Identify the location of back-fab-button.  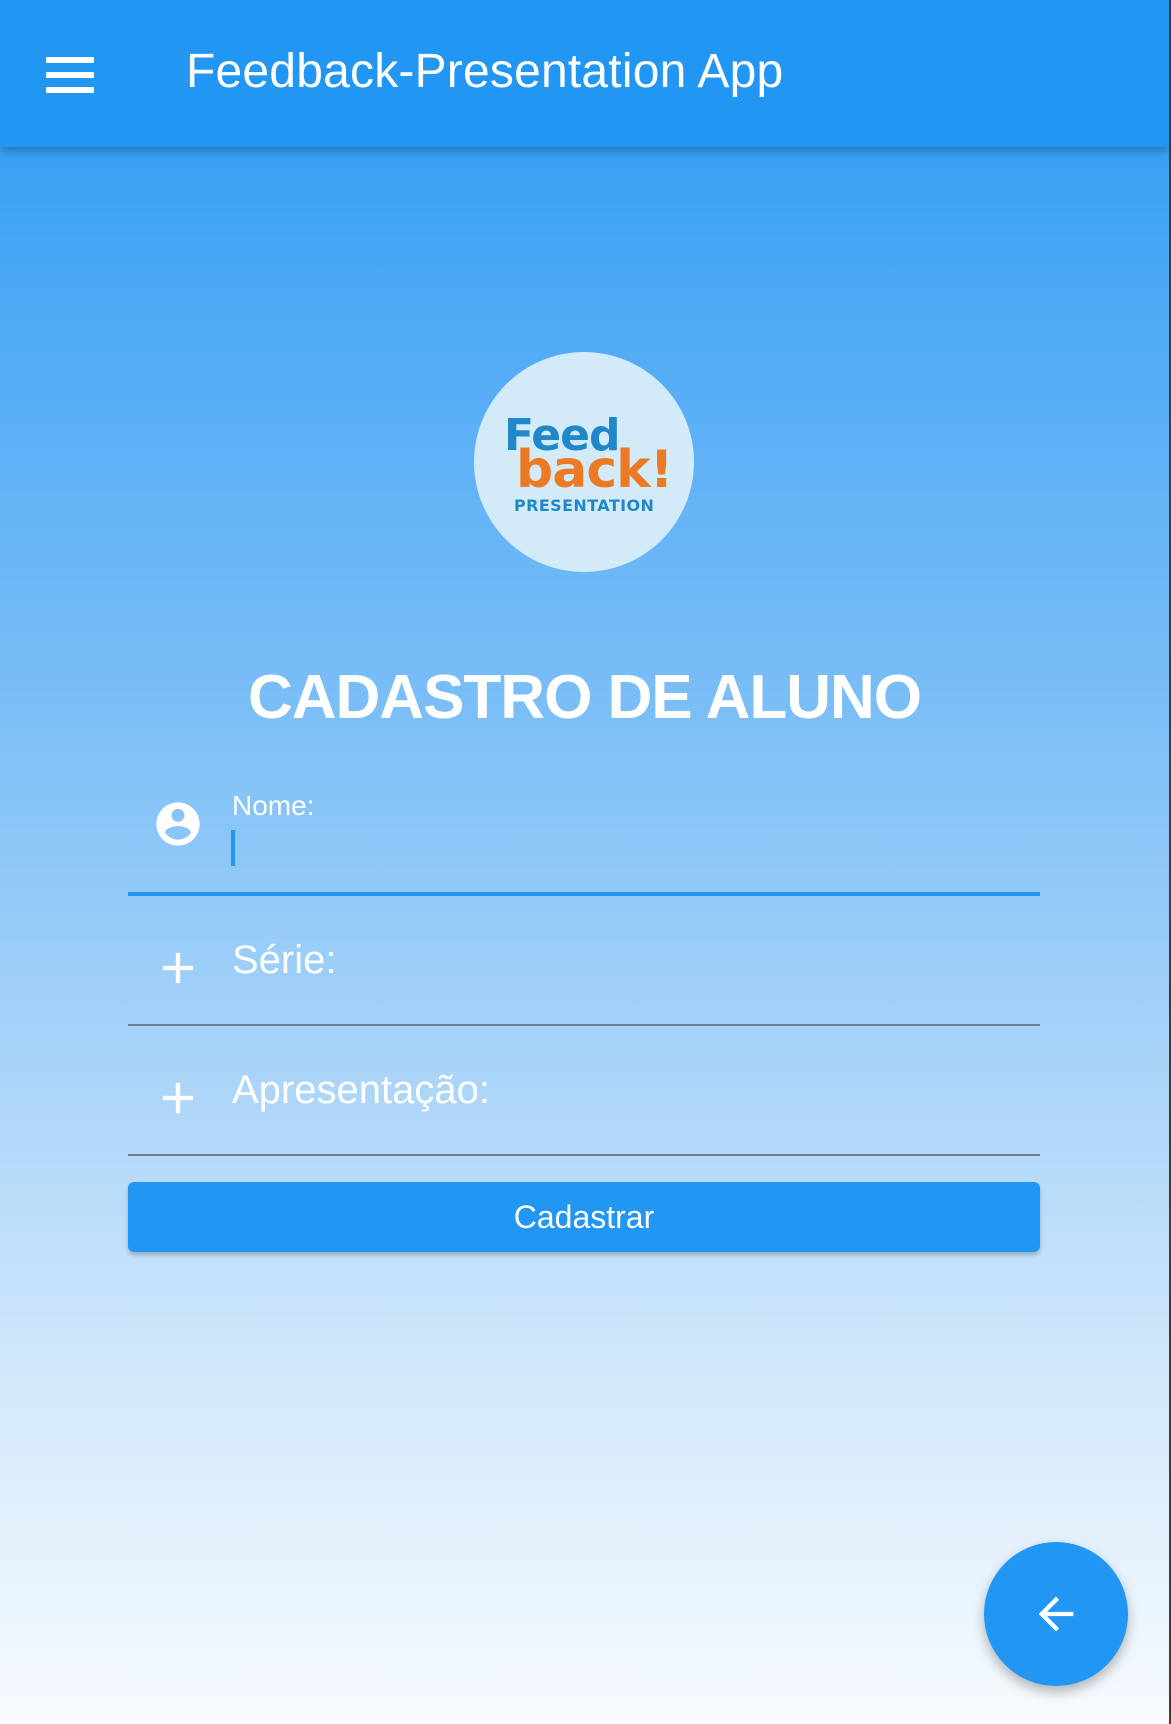
(1056, 1614).